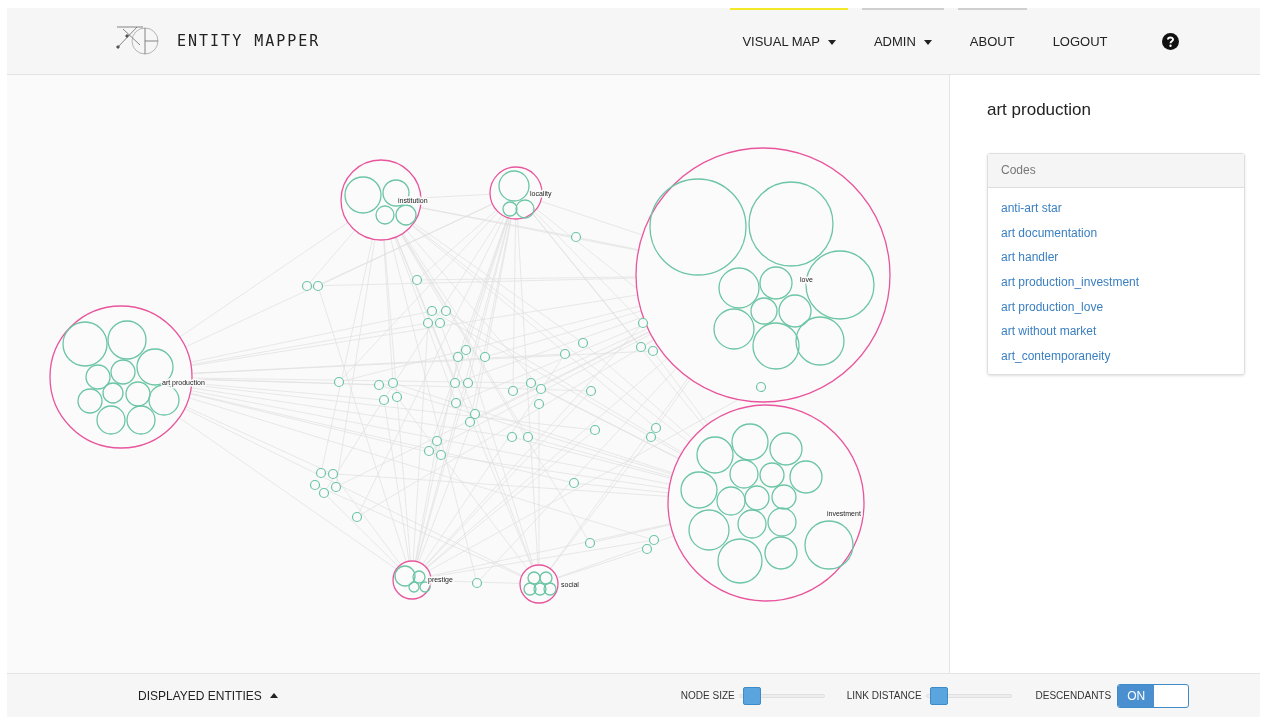  Describe the element at coordinates (208, 695) in the screenshot. I see `displayed-entities-button: DISPLAYED ENTITIES` at that location.